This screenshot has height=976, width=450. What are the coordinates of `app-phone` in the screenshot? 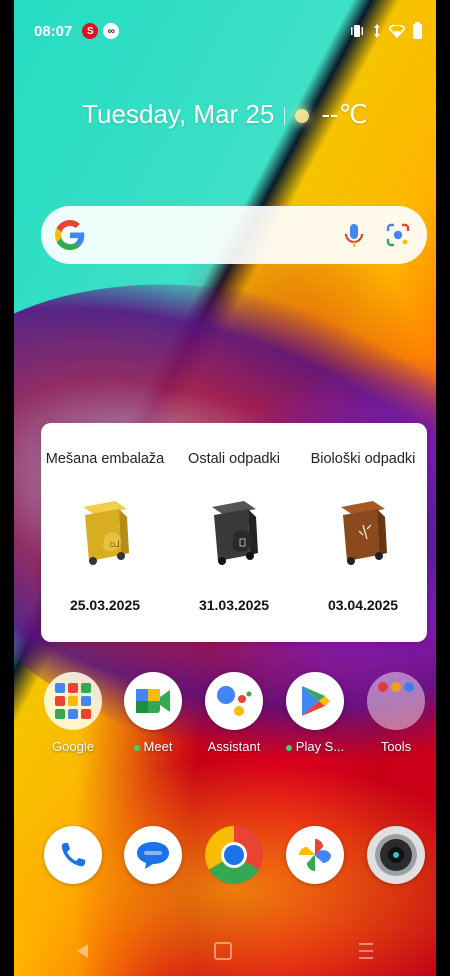 It's located at (73, 855).